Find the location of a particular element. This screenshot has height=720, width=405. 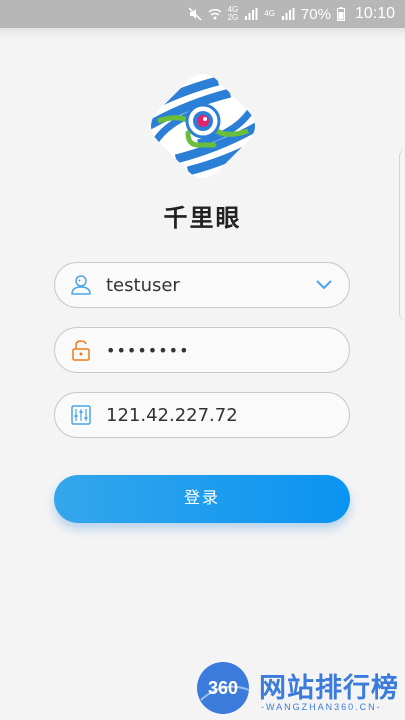

network-type: 4G 2G is located at coordinates (233, 14).